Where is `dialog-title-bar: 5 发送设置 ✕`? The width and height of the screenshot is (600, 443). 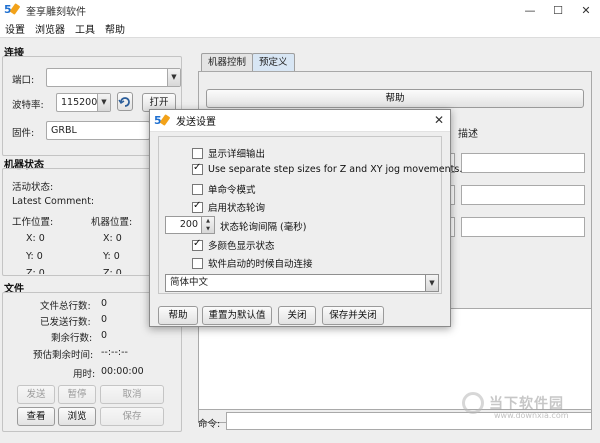
dialog-title-bar: 5 发送设置 ✕ is located at coordinates (300, 121).